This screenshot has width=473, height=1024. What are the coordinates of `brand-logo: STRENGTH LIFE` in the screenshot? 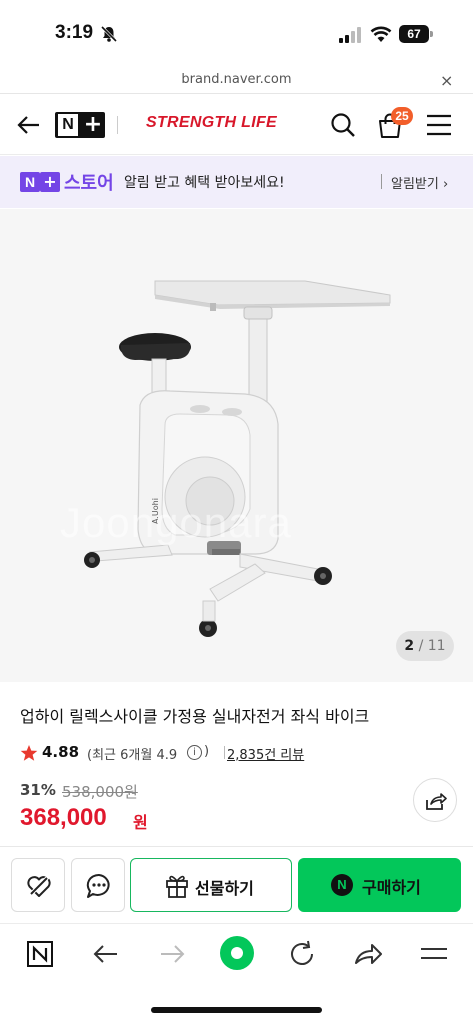 It's located at (211, 123).